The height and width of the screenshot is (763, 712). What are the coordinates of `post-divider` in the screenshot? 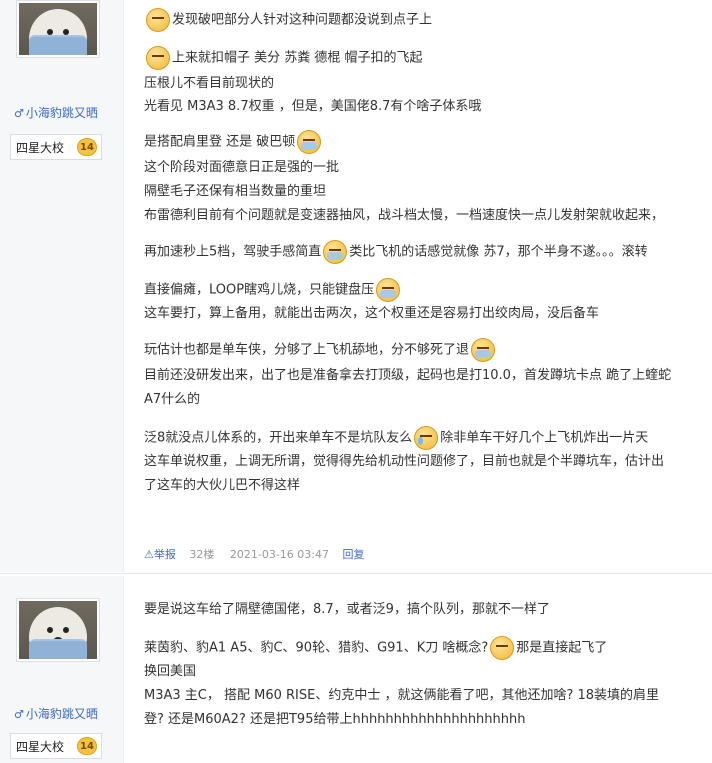 It's located at (356, 573).